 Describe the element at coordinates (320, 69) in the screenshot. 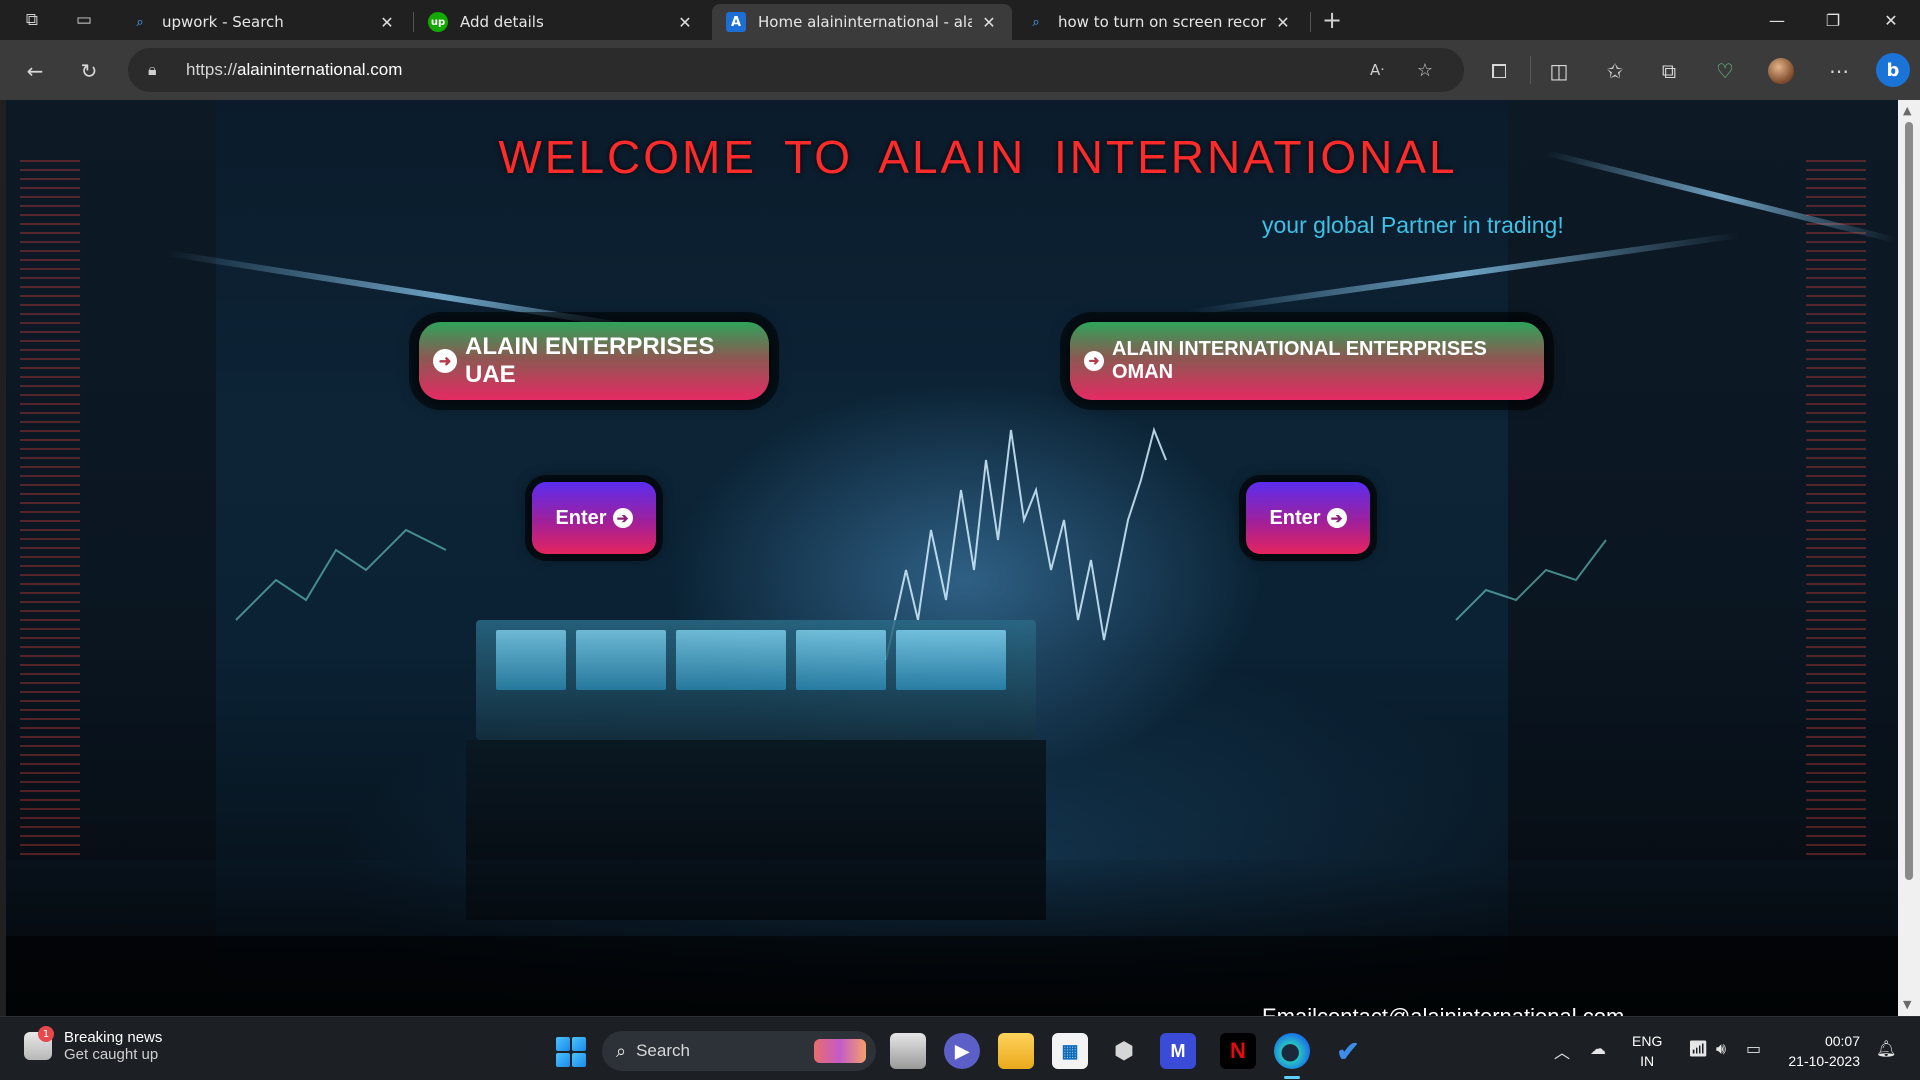

I see `url-host: alaininternational.com` at that location.